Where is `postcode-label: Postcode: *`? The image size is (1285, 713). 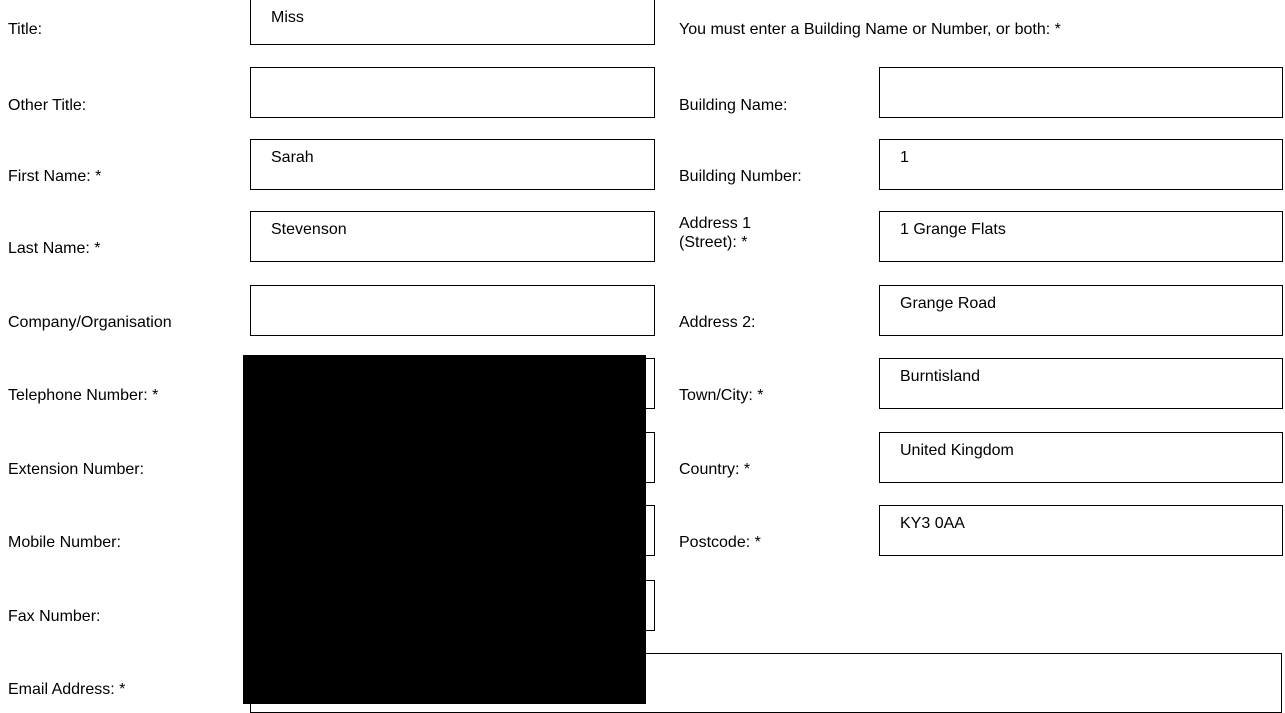
postcode-label: Postcode: * is located at coordinates (720, 542).